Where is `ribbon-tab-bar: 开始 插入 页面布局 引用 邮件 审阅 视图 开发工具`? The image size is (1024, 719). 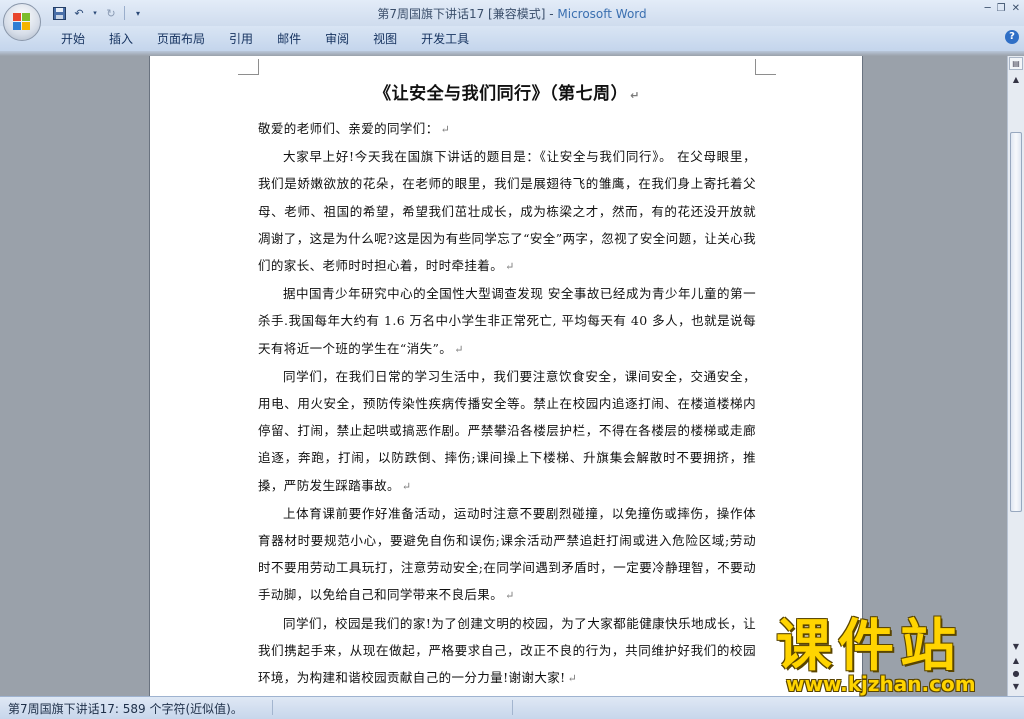 ribbon-tab-bar: 开始 插入 页面布局 引用 邮件 审阅 视图 开发工具 is located at coordinates (512, 39).